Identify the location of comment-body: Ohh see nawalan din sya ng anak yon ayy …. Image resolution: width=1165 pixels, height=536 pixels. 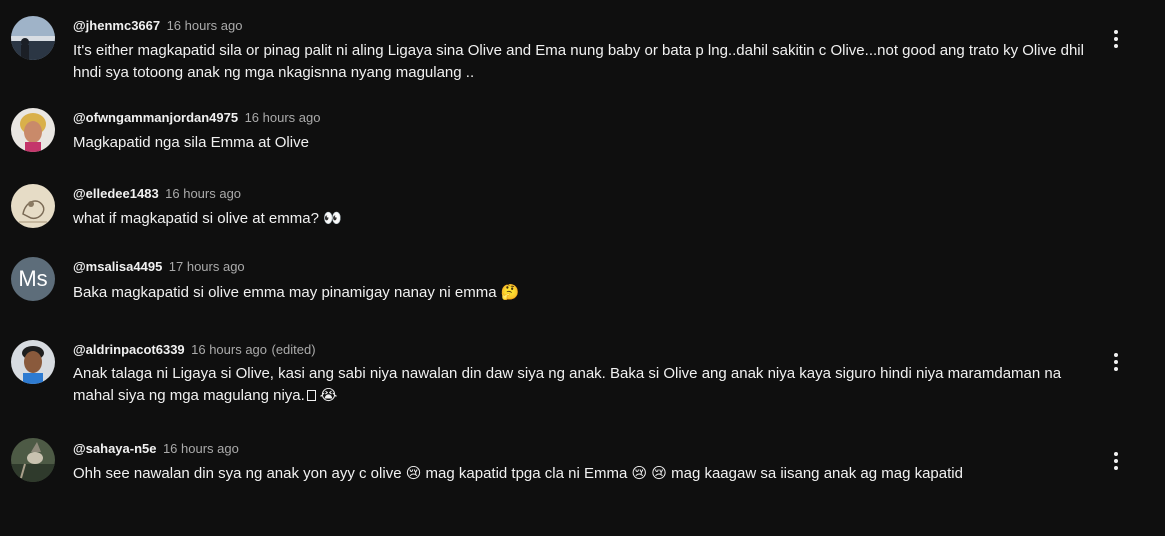
(588, 474).